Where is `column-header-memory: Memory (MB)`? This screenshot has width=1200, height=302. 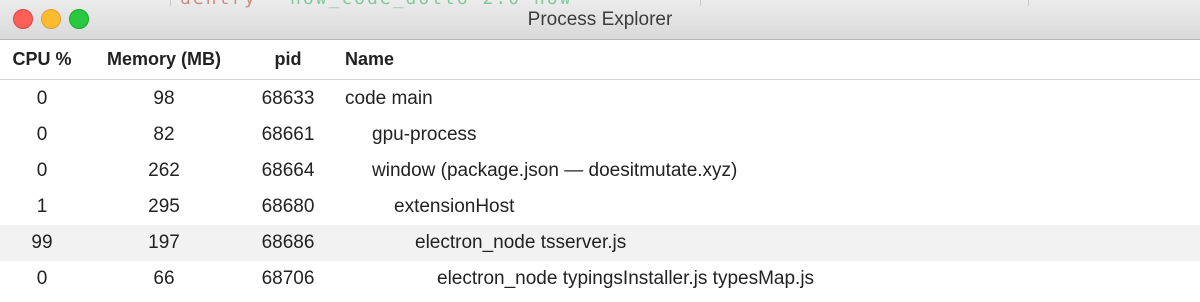 column-header-memory: Memory (MB) is located at coordinates (164, 59).